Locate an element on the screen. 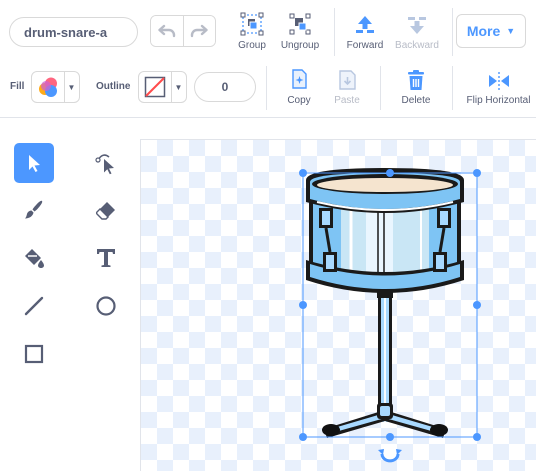 The width and height of the screenshot is (536, 471). undo-redo-group is located at coordinates (183, 31).